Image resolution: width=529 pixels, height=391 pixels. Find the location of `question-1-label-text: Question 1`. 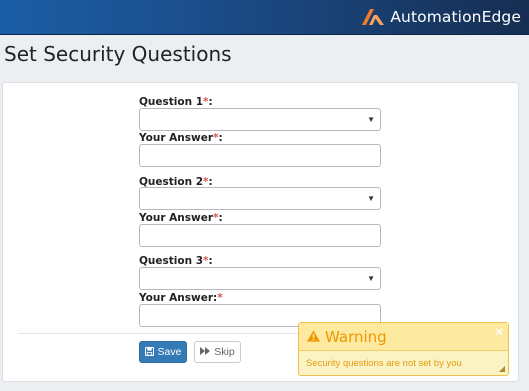

question-1-label-text: Question 1 is located at coordinates (171, 102).